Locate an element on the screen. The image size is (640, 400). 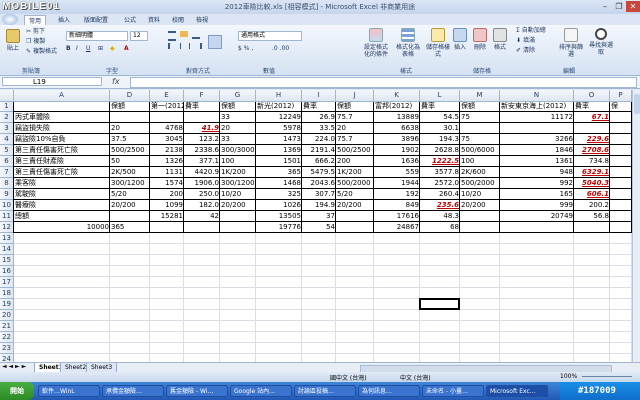
align-middle-icon is located at coordinates (184, 34).